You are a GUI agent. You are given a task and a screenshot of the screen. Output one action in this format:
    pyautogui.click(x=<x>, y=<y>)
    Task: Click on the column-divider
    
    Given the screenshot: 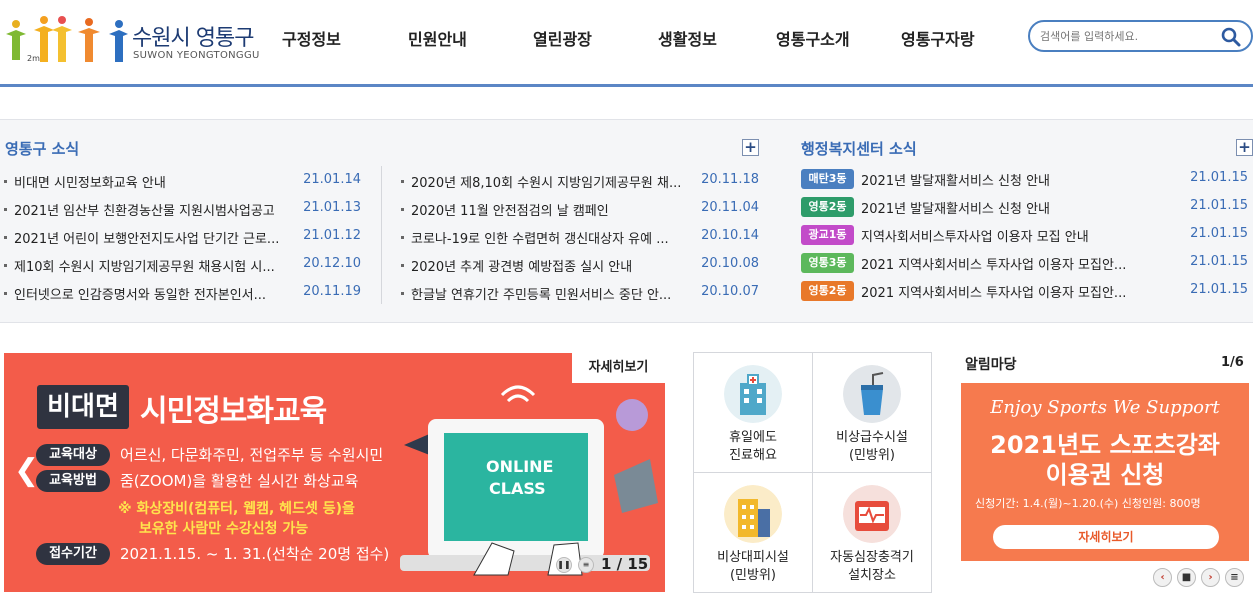 What is the action you would take?
    pyautogui.click(x=381, y=235)
    